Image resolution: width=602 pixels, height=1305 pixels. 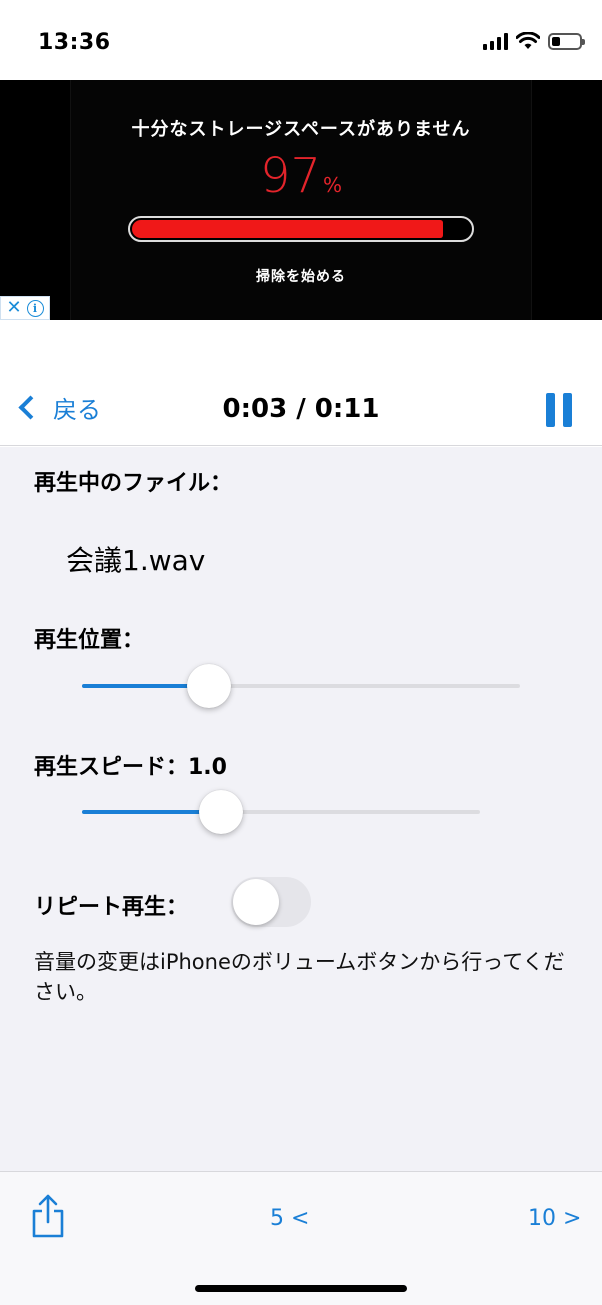 What do you see at coordinates (25, 308) in the screenshot?
I see `ad-choices-badge: ✕ i` at bounding box center [25, 308].